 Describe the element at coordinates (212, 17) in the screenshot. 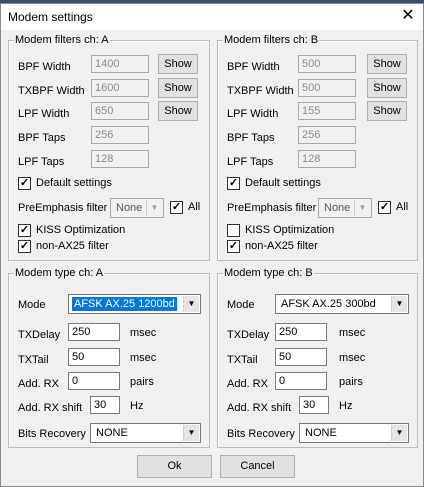

I see `title-bar: Modem settings ✕` at that location.